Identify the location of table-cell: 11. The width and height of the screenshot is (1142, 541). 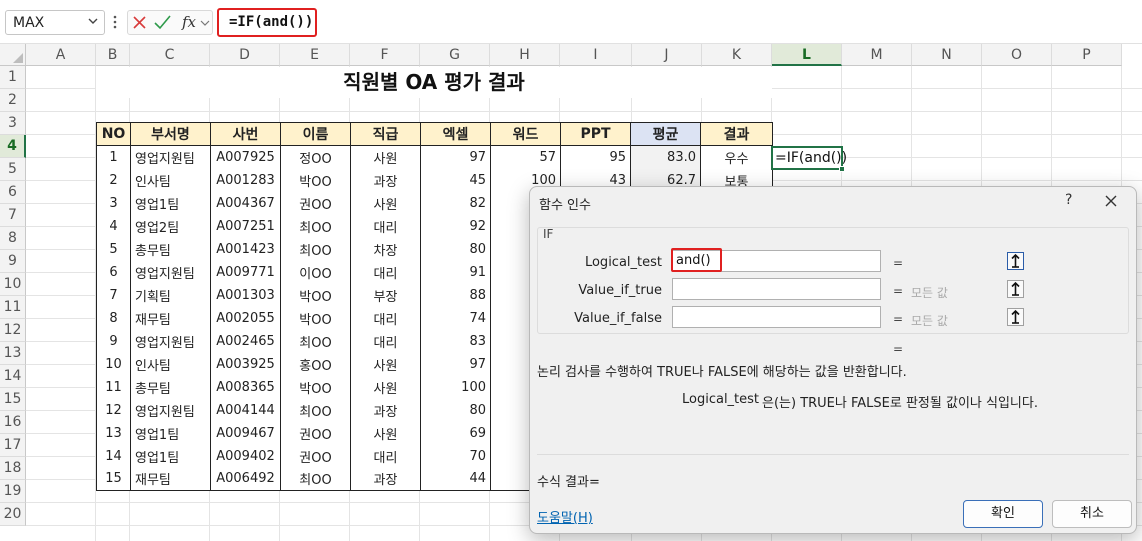
(113, 387).